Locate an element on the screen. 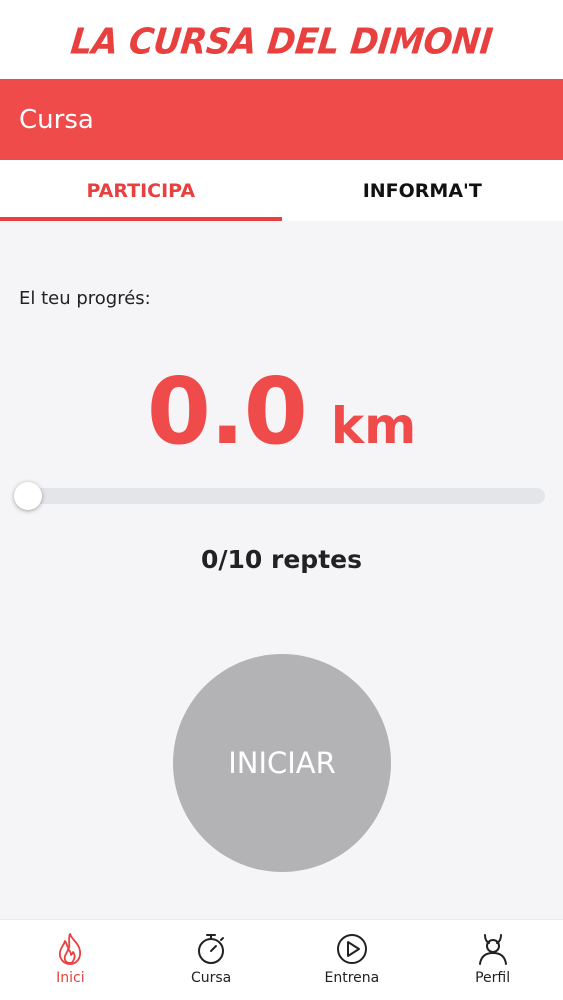 The width and height of the screenshot is (563, 1000). tab-participa: PARTICIPA is located at coordinates (141, 190).